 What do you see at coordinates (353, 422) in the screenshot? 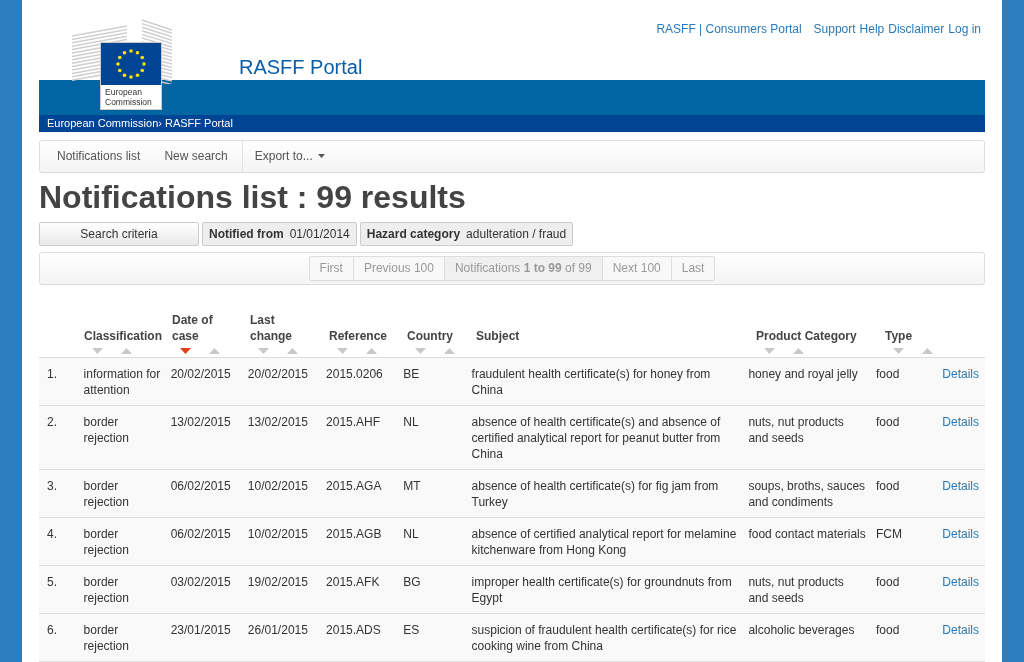
I see `table-cell: 2015.AHF` at bounding box center [353, 422].